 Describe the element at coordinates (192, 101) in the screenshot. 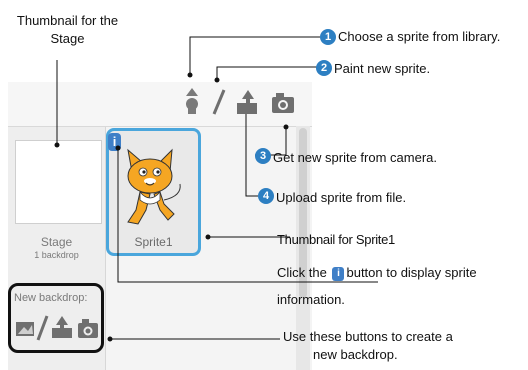

I see `sprite-library-icon` at that location.